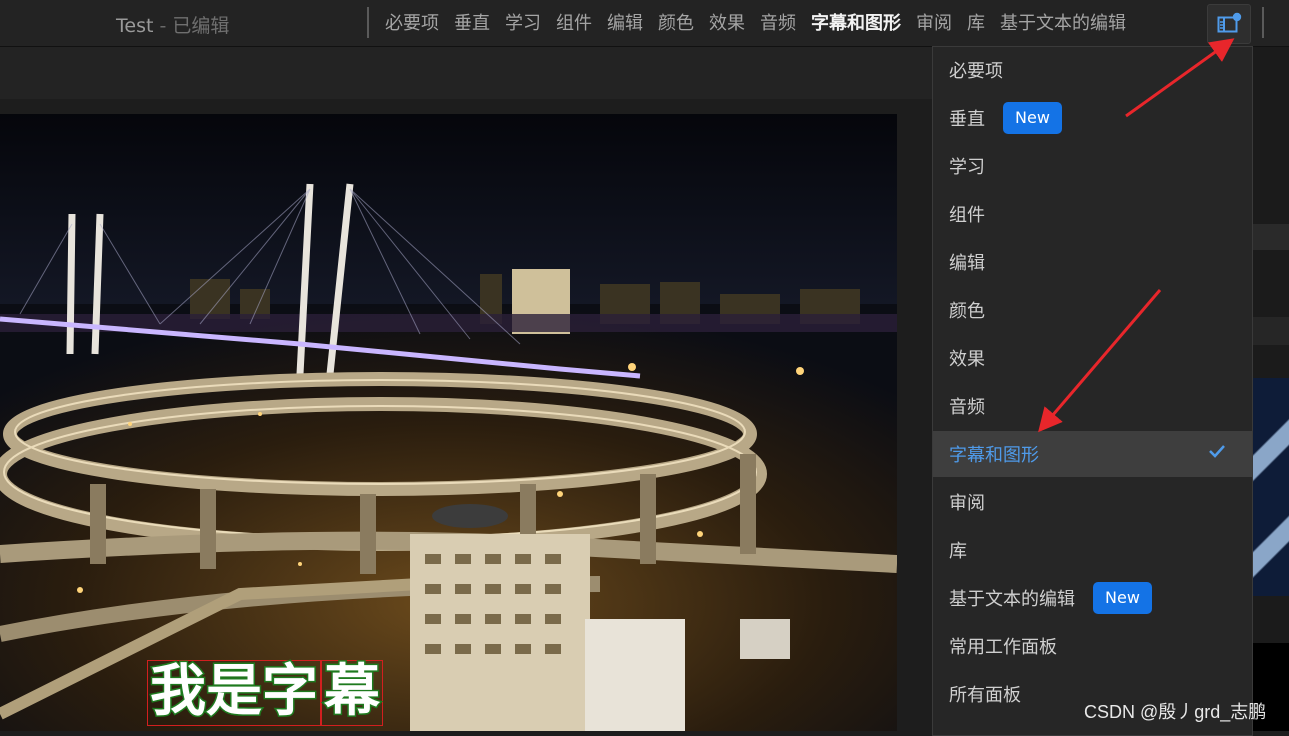 This screenshot has width=1289, height=736. What do you see at coordinates (967, 311) in the screenshot?
I see `menu-item-label: 颜色` at bounding box center [967, 311].